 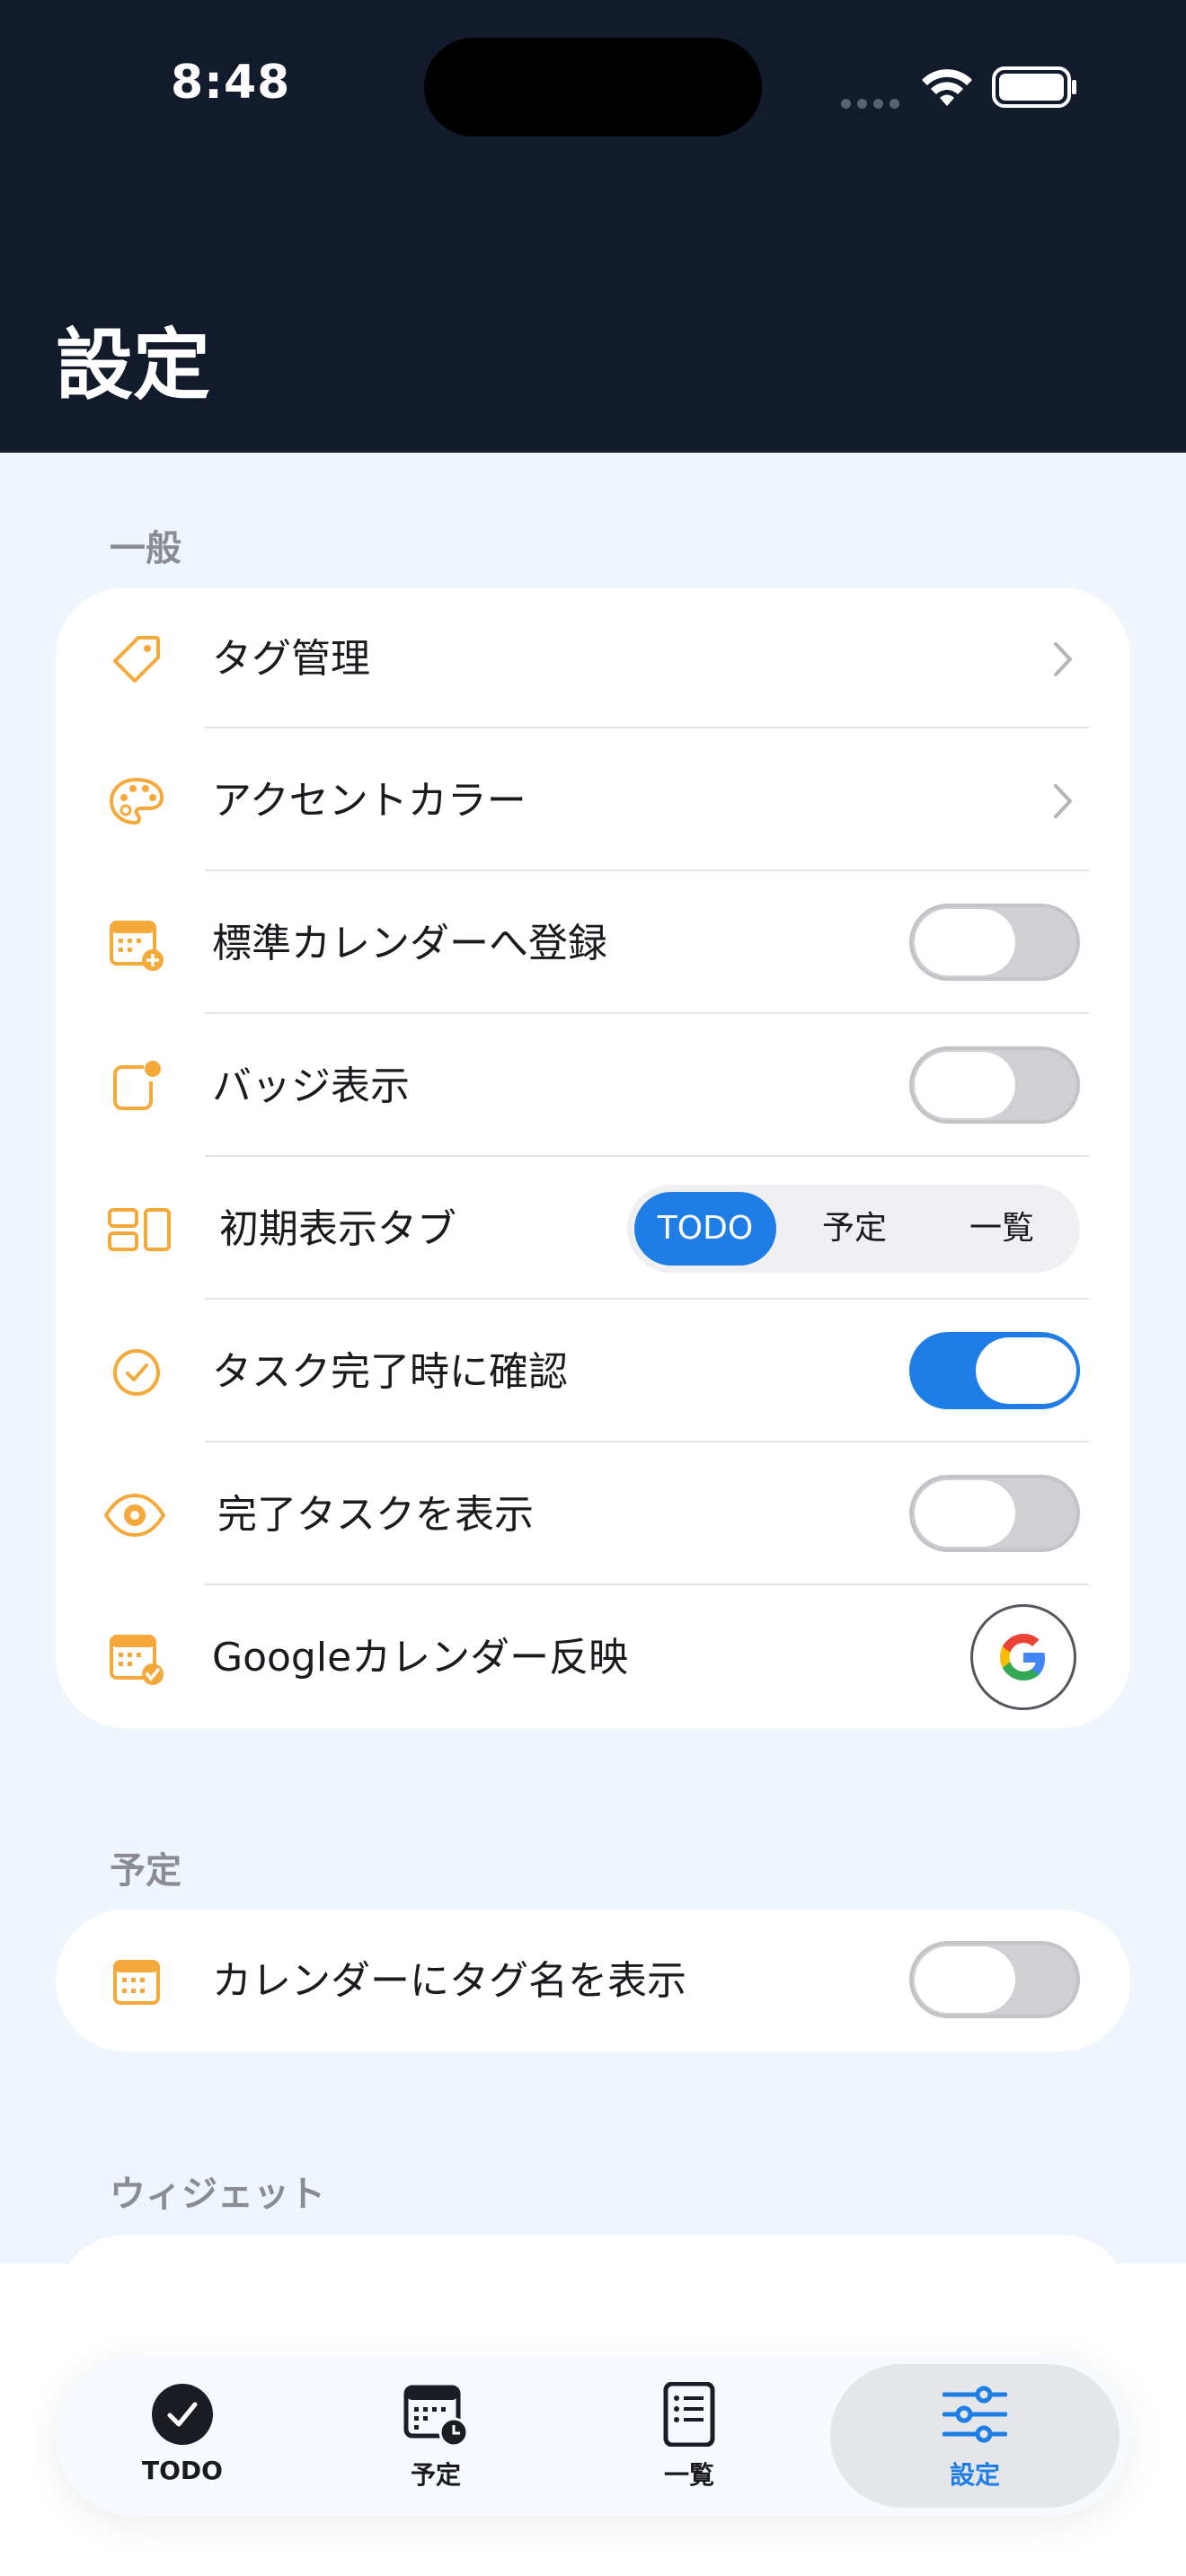 What do you see at coordinates (137, 1085) in the screenshot?
I see `badge-icon` at bounding box center [137, 1085].